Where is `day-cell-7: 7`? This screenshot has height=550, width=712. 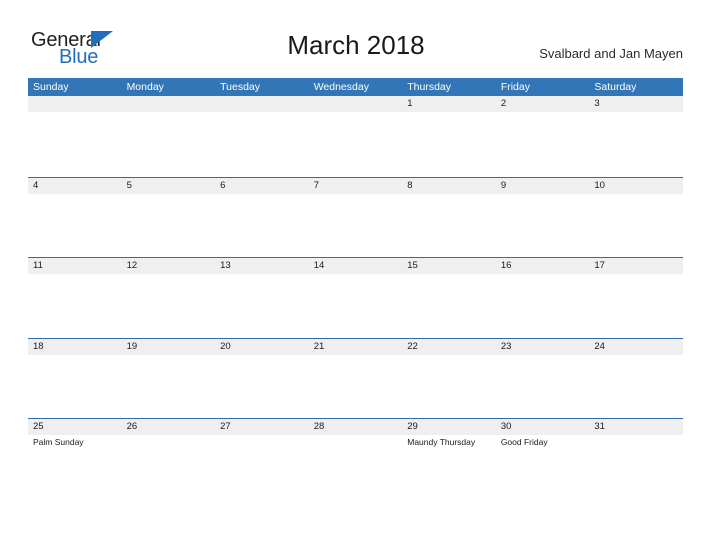
day-cell-7: 7 is located at coordinates (356, 186).